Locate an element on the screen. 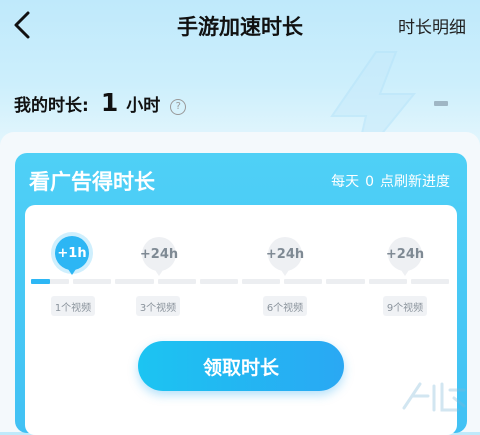  question-circle-icon: ? is located at coordinates (178, 106).